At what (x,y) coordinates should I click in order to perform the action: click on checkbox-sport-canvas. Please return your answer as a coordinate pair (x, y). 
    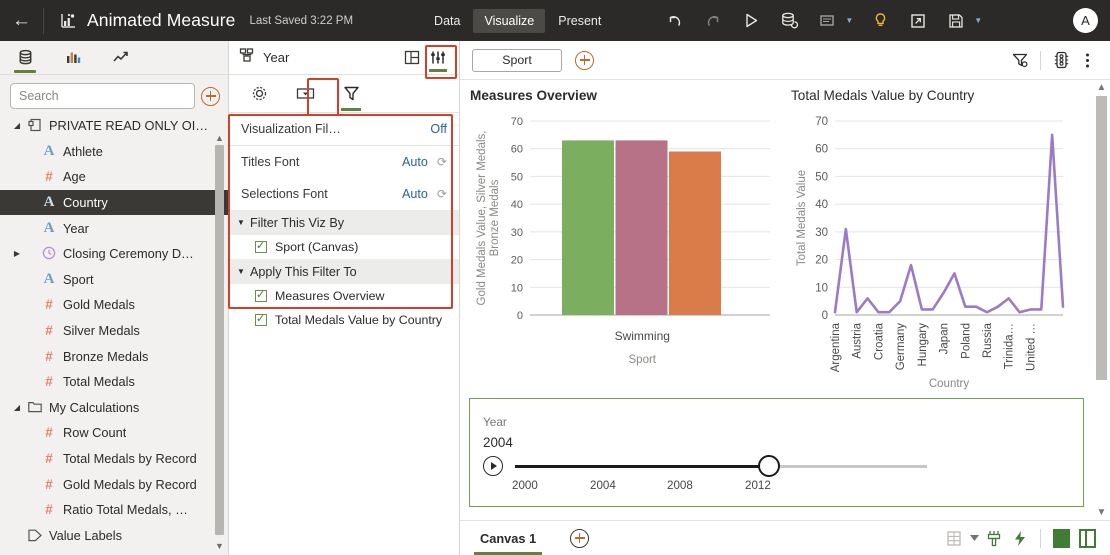
    Looking at the image, I should click on (261, 246).